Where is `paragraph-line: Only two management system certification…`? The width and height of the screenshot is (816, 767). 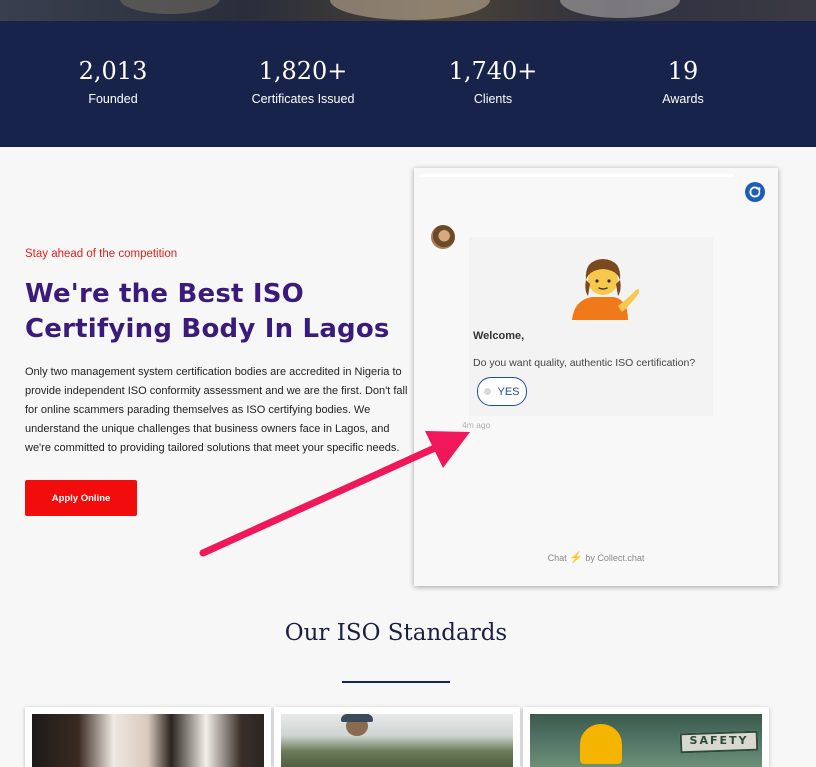 paragraph-line: Only two management system certification… is located at coordinates (213, 372).